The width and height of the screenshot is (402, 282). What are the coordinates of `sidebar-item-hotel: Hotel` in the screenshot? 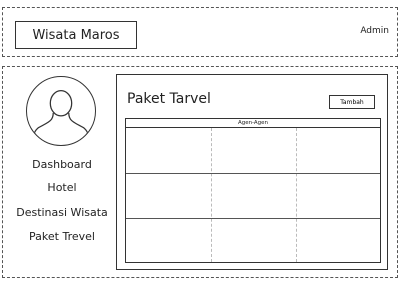 It's located at (62, 187).